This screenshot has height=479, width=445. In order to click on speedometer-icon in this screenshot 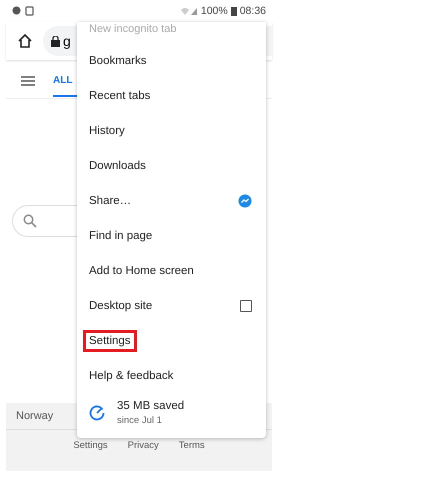, I will do `click(97, 413)`.